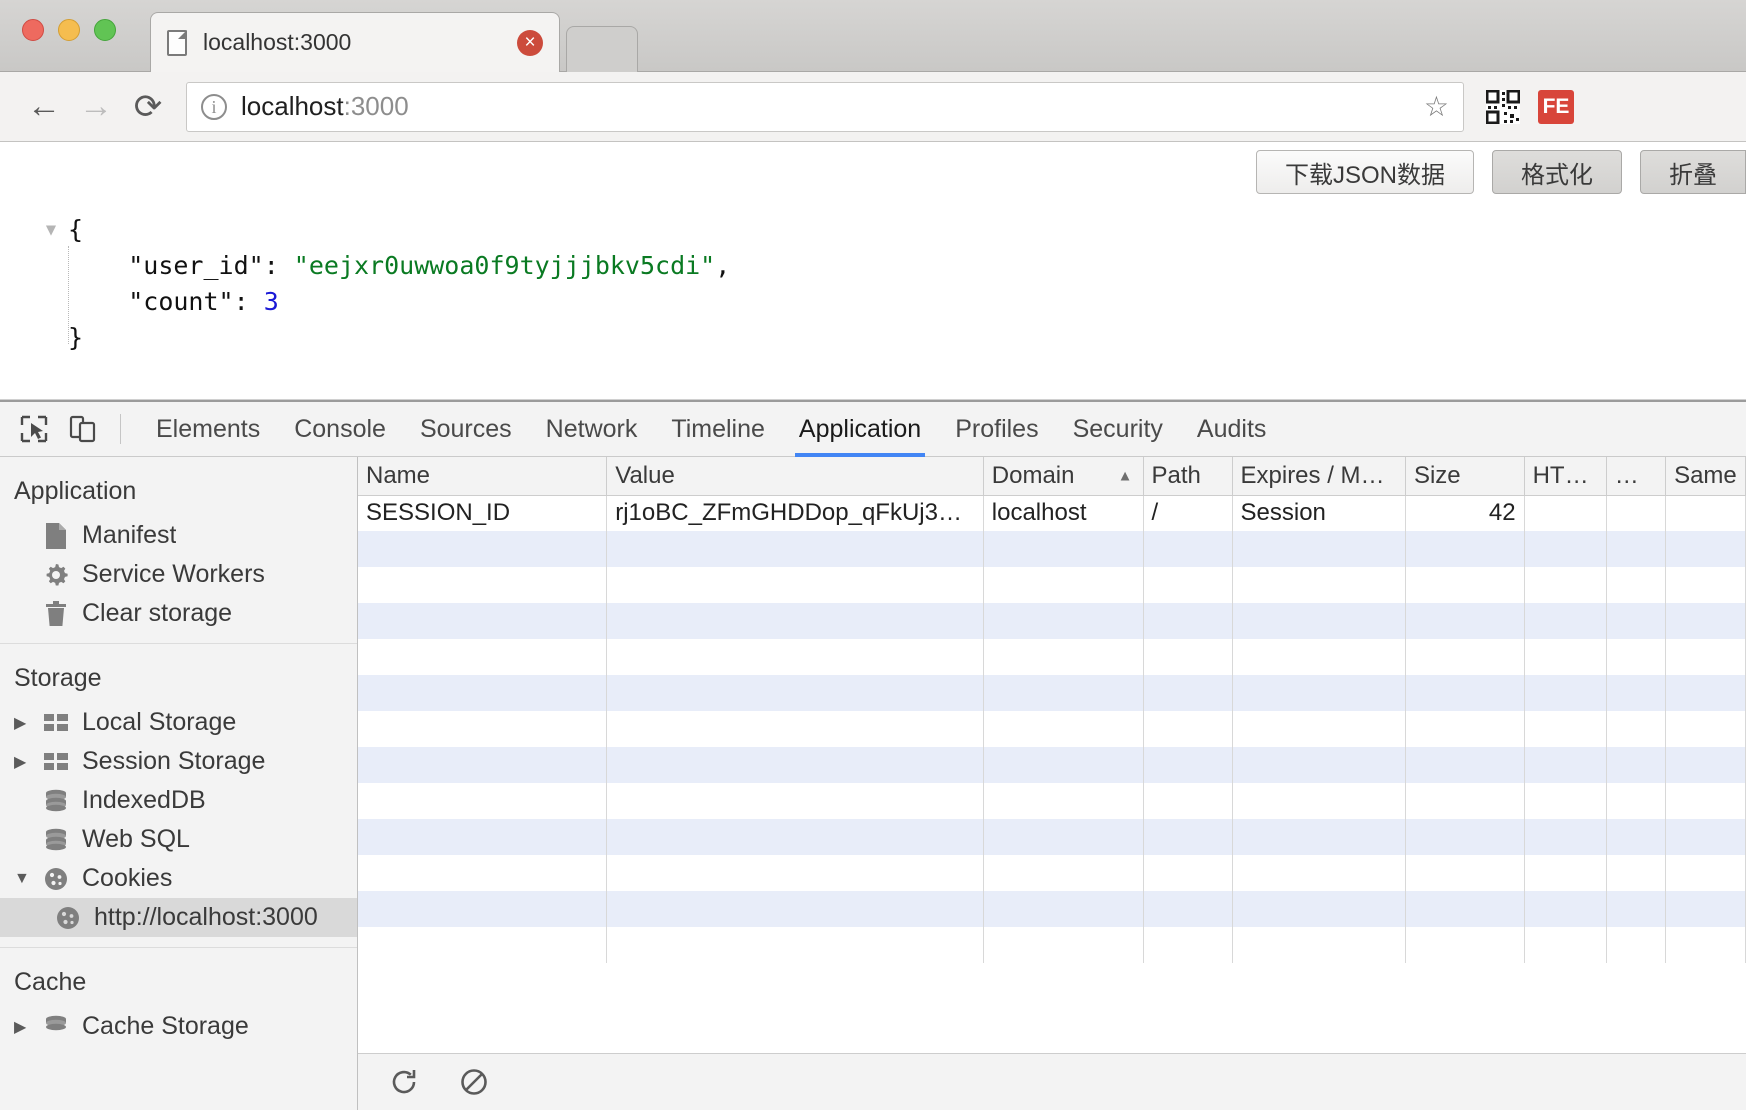 The width and height of the screenshot is (1746, 1110). I want to click on tab-application: Application, so click(860, 429).